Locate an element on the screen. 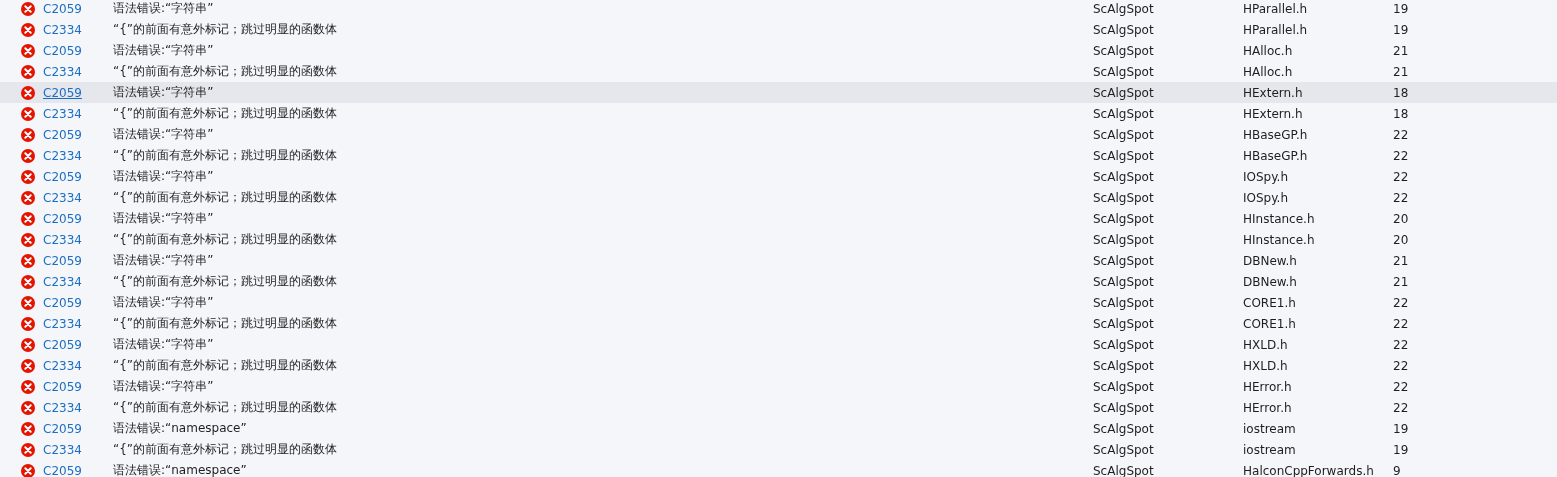 The width and height of the screenshot is (1557, 477). file-name: HInstance.h is located at coordinates (1279, 218).